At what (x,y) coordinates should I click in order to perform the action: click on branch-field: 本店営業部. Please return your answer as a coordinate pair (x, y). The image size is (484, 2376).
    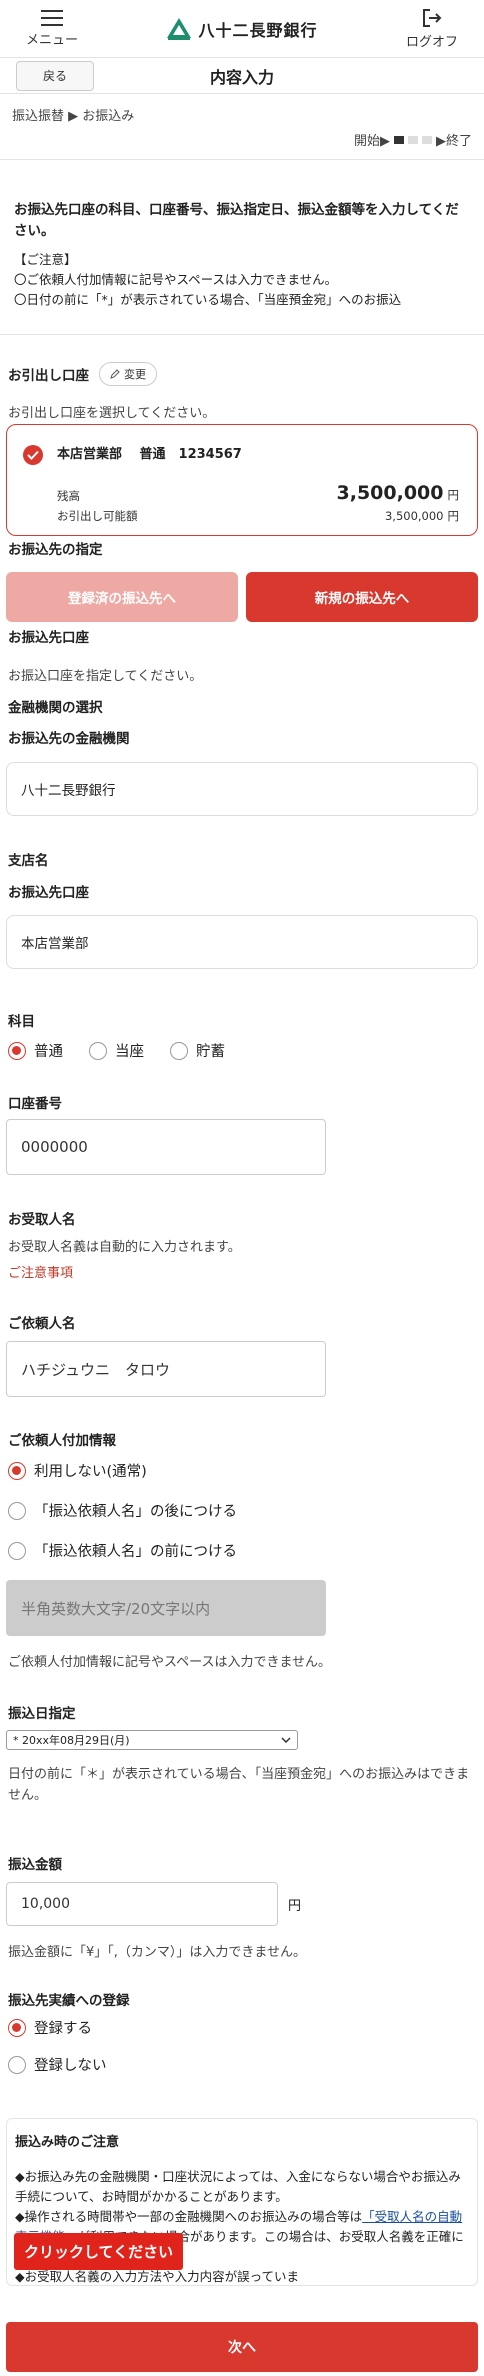
    Looking at the image, I should click on (242, 942).